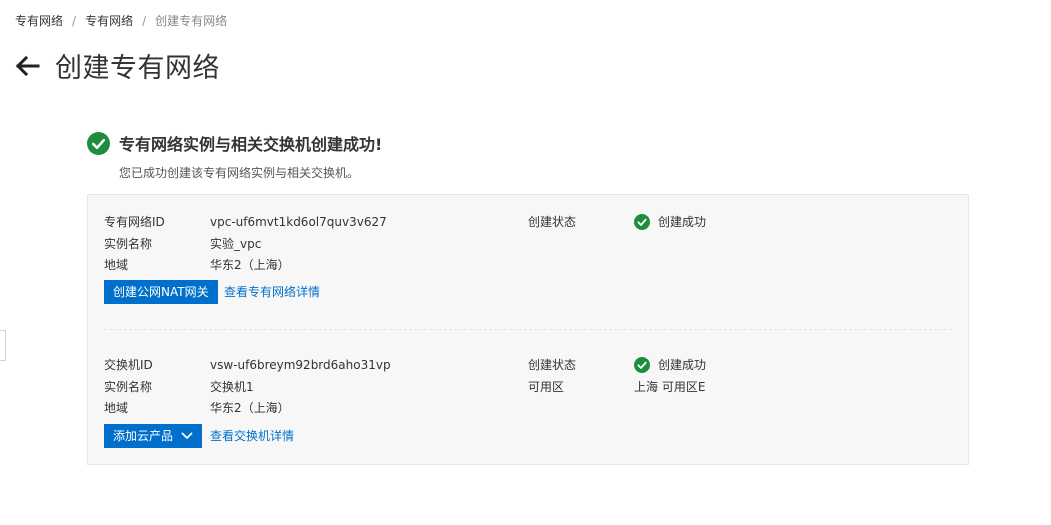 Image resolution: width=1051 pixels, height=525 pixels. What do you see at coordinates (250, 265) in the screenshot?
I see `vpc-region-value: 华东2（上海）` at bounding box center [250, 265].